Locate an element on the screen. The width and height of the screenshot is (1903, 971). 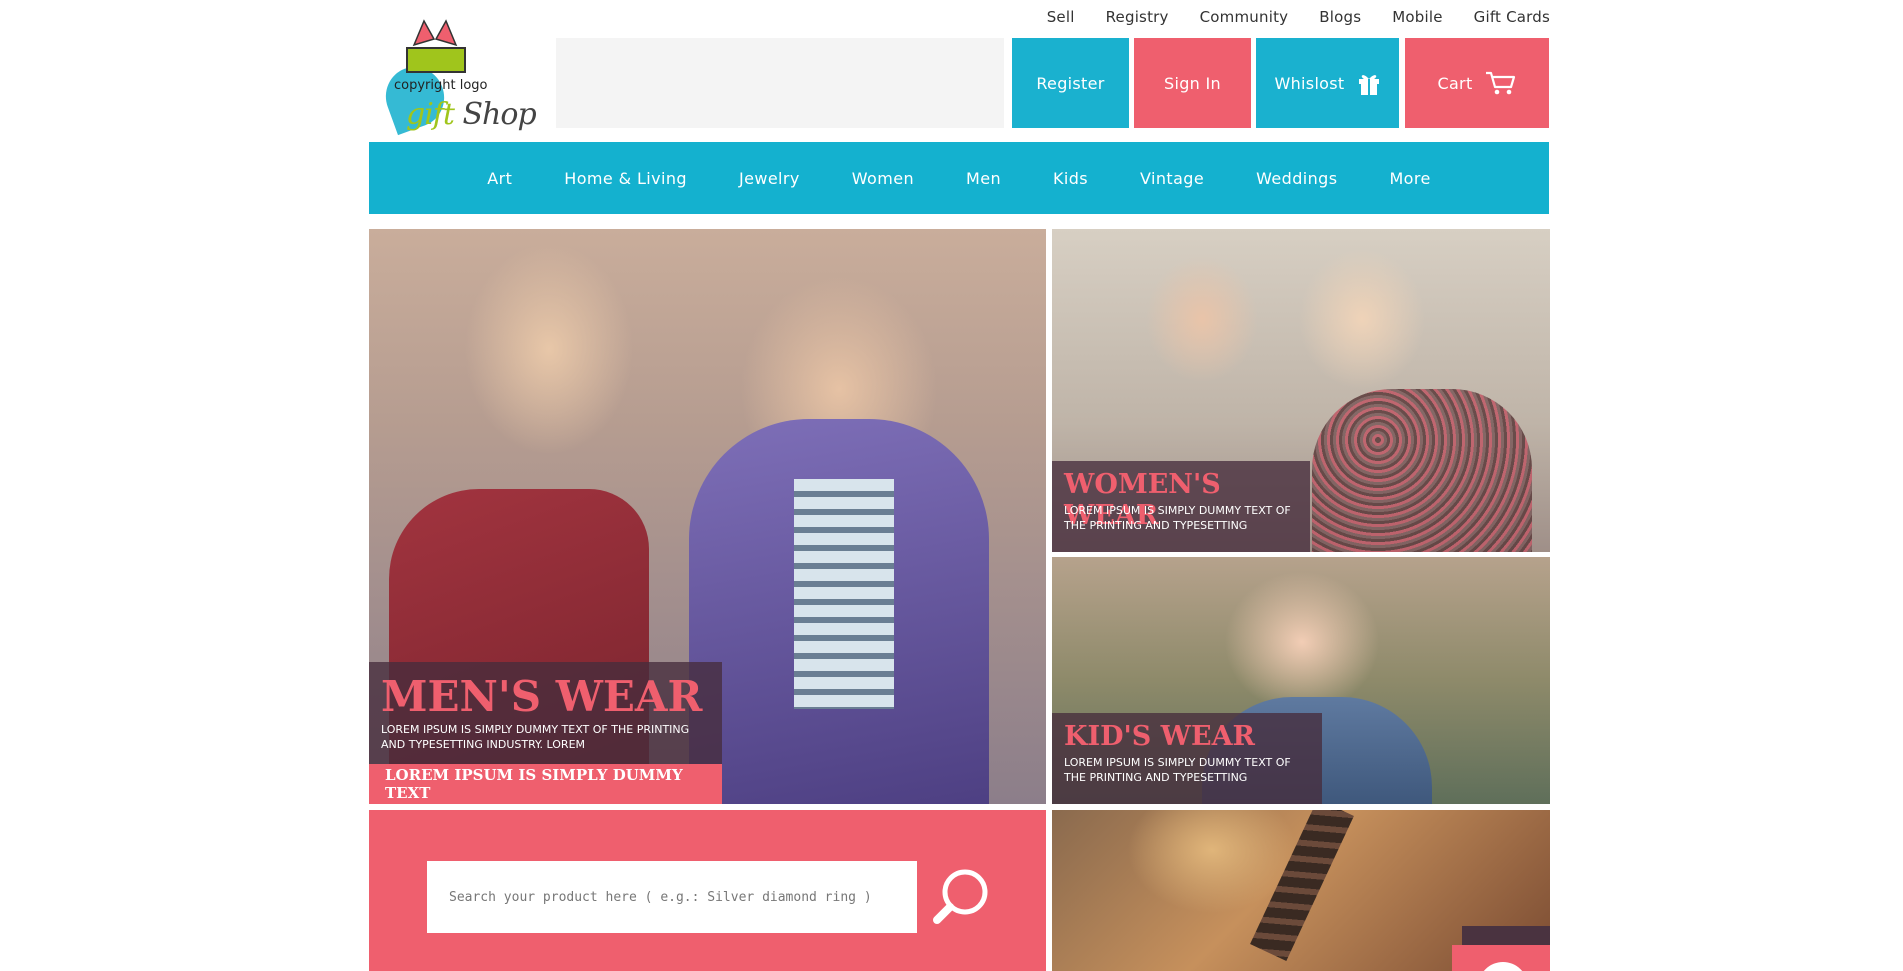
top-link-sell: Sell is located at coordinates (1061, 17).